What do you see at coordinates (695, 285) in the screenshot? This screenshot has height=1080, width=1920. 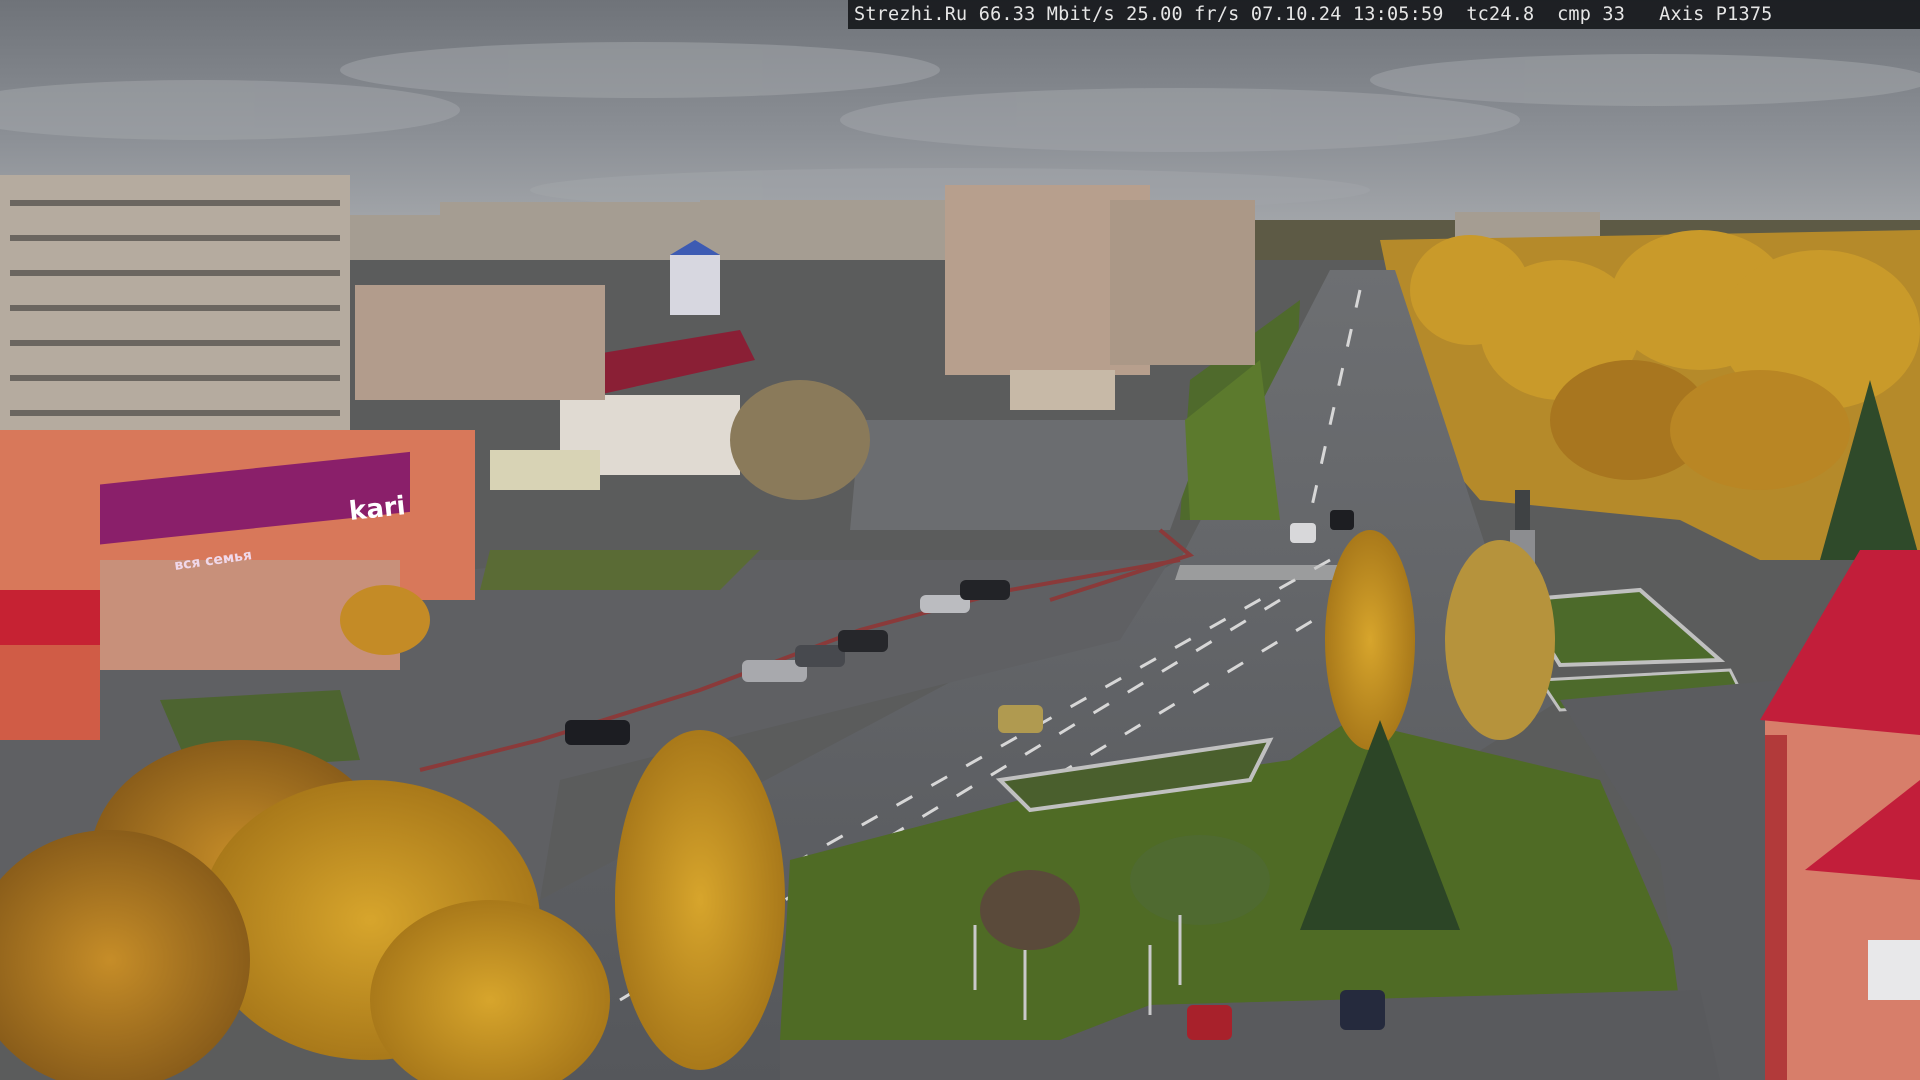 I see `tower-blue-roof` at bounding box center [695, 285].